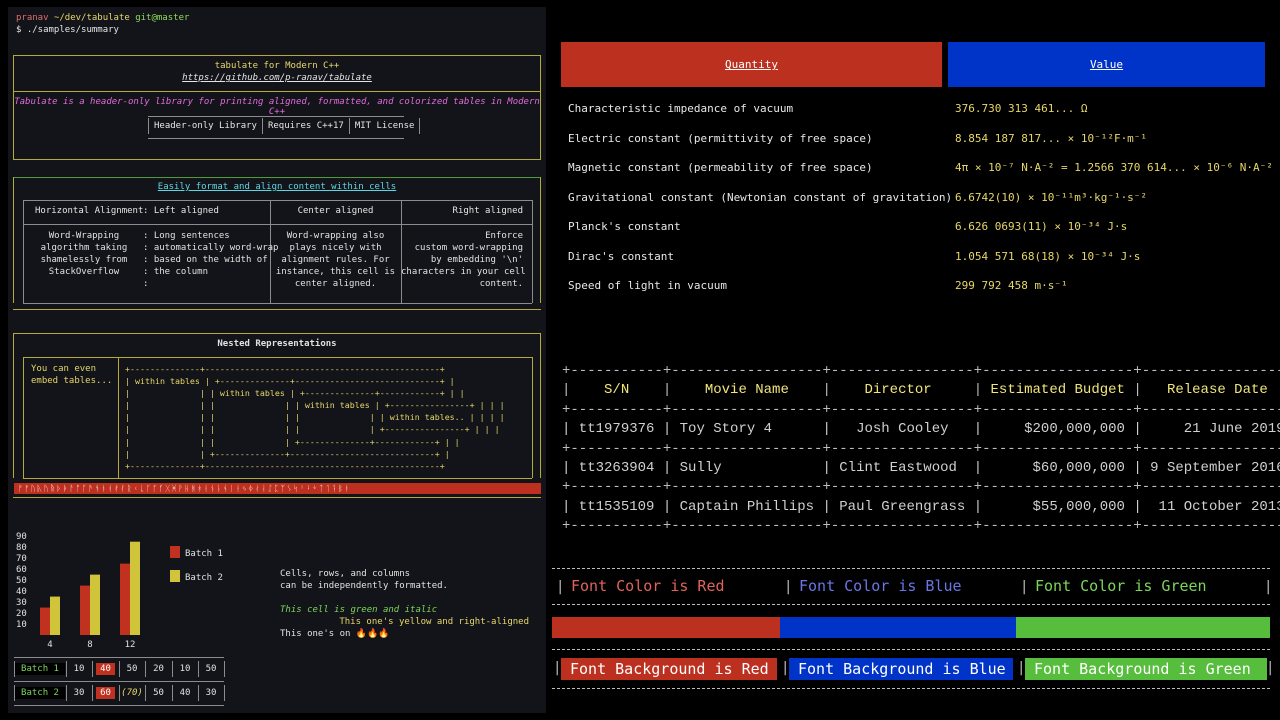 This screenshot has width=1280, height=720. What do you see at coordinates (276, 116) in the screenshot?
I see `features-border-top` at bounding box center [276, 116].